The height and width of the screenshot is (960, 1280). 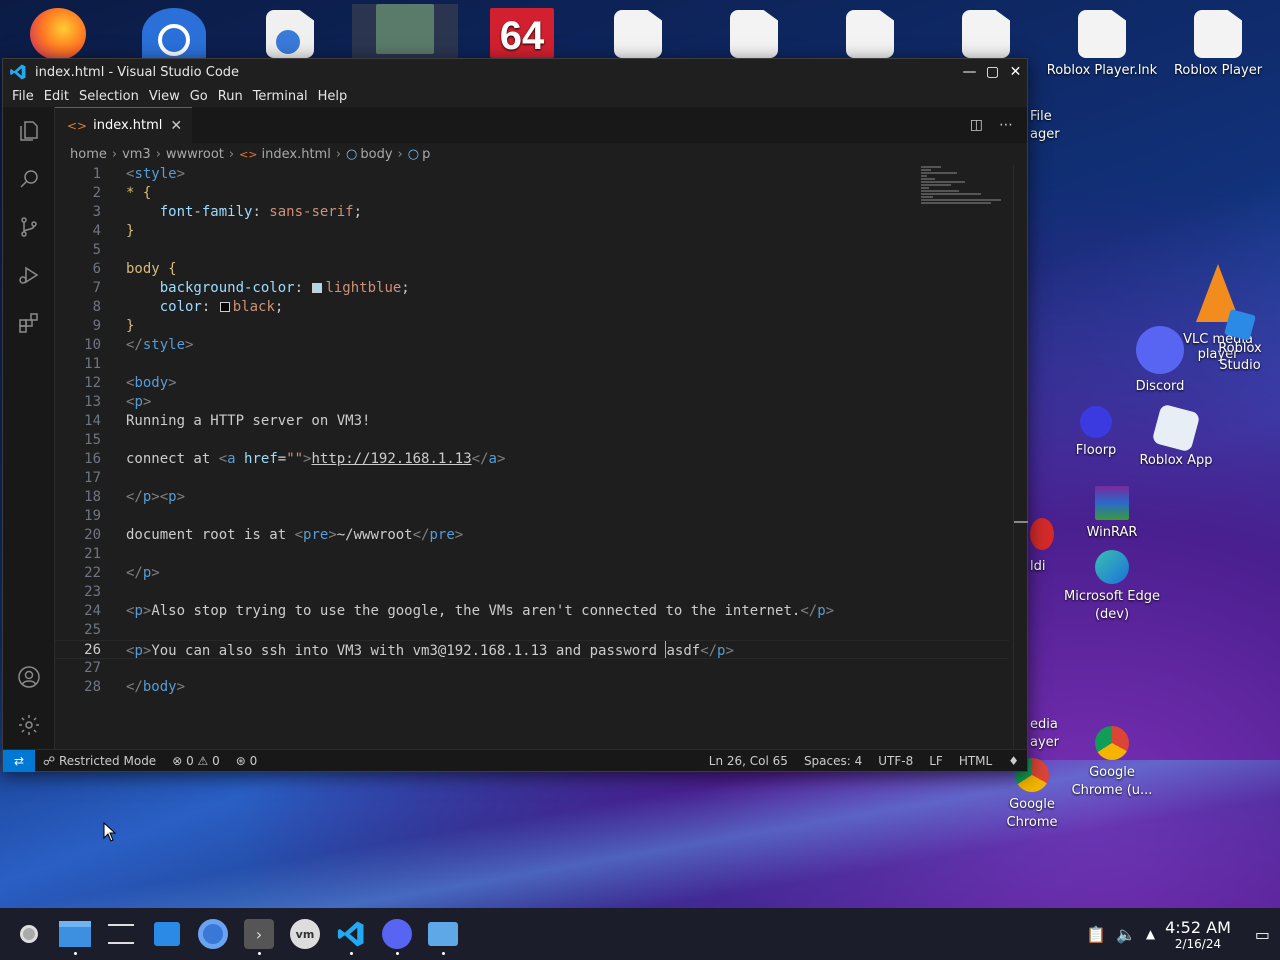 What do you see at coordinates (1176, 436) in the screenshot?
I see `roblox-app-desktop-icon: Roblox App` at bounding box center [1176, 436].